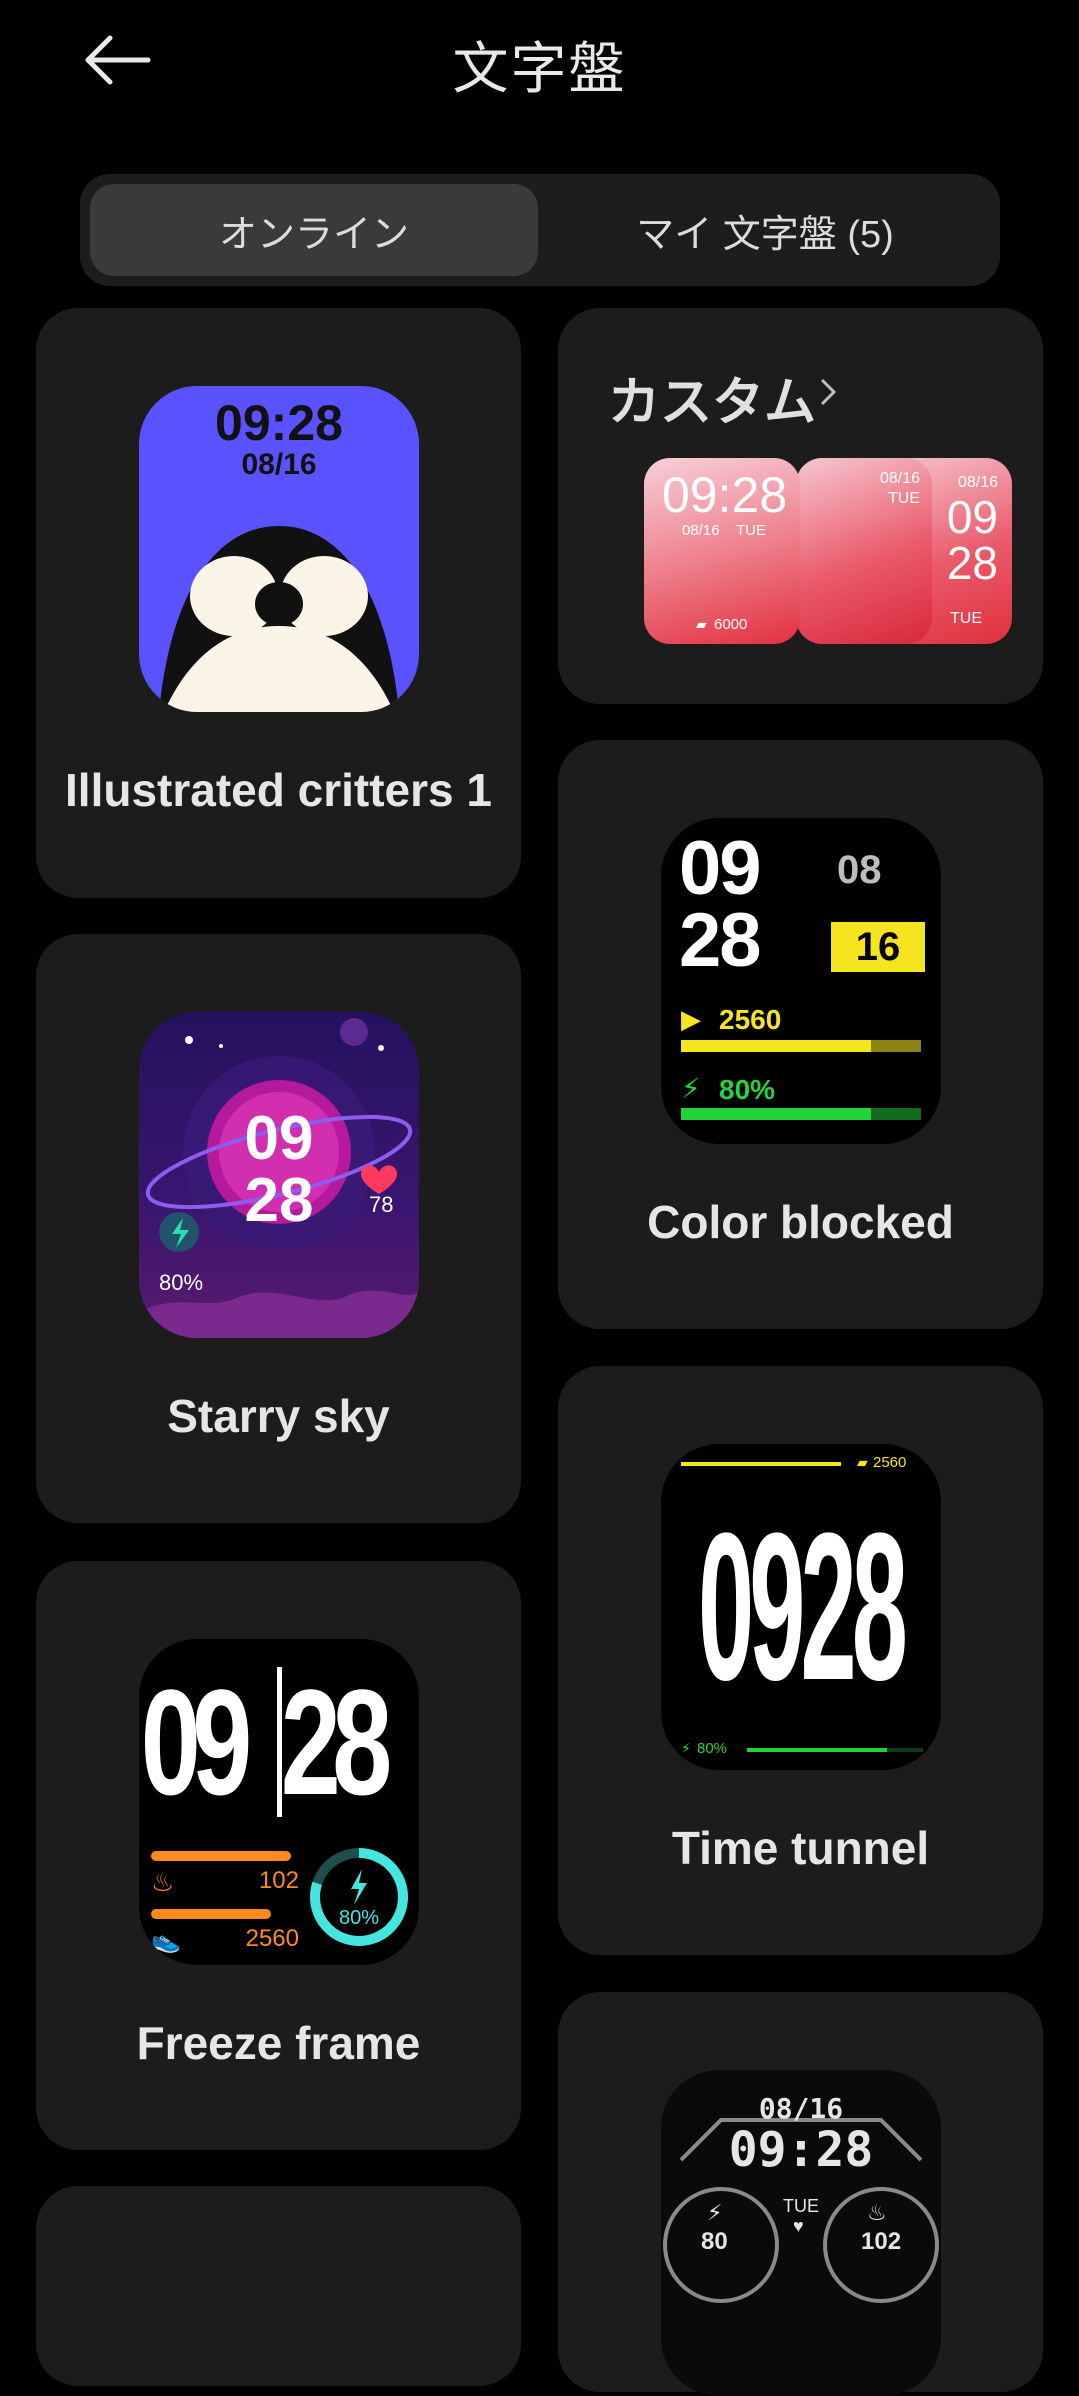  I want to click on chevron-right-icon, so click(828, 392).